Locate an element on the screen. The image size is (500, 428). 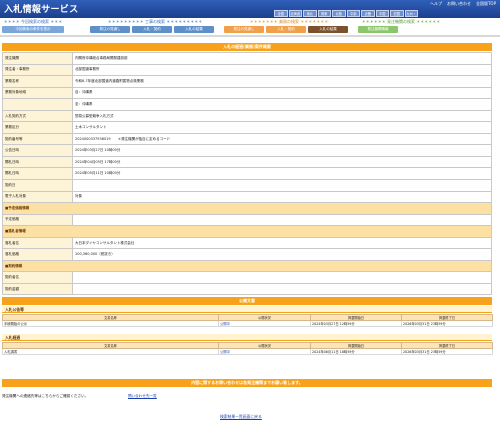
region-tab-chugoku: 中国 is located at coordinates (382, 13).